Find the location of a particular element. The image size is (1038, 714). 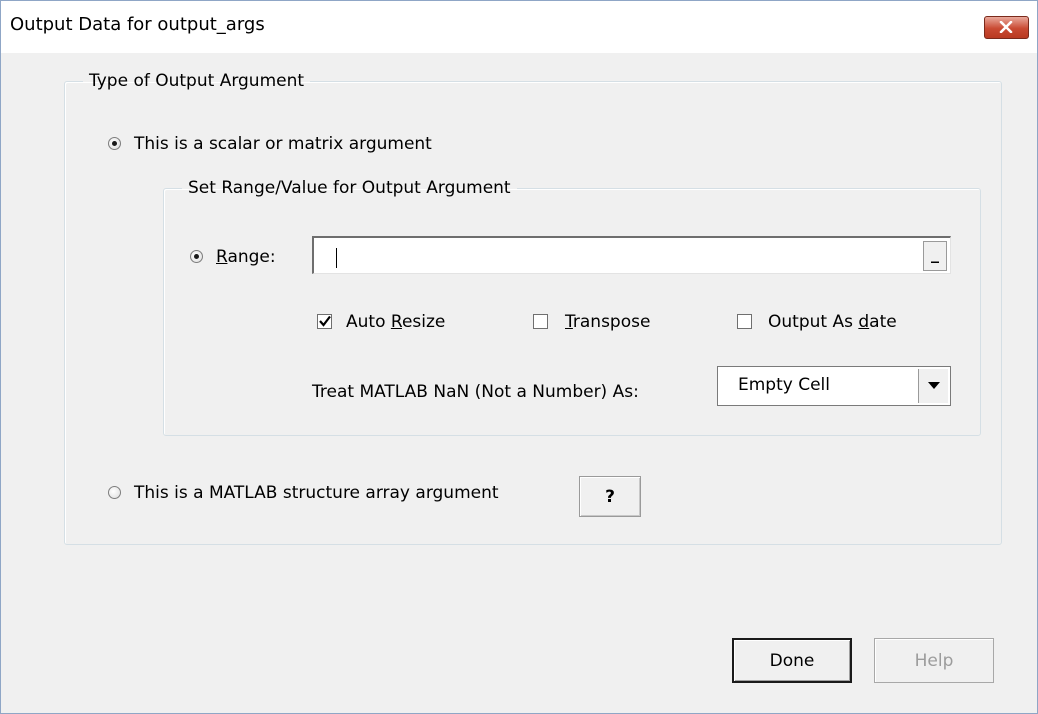

checkmark-icon is located at coordinates (325, 321).